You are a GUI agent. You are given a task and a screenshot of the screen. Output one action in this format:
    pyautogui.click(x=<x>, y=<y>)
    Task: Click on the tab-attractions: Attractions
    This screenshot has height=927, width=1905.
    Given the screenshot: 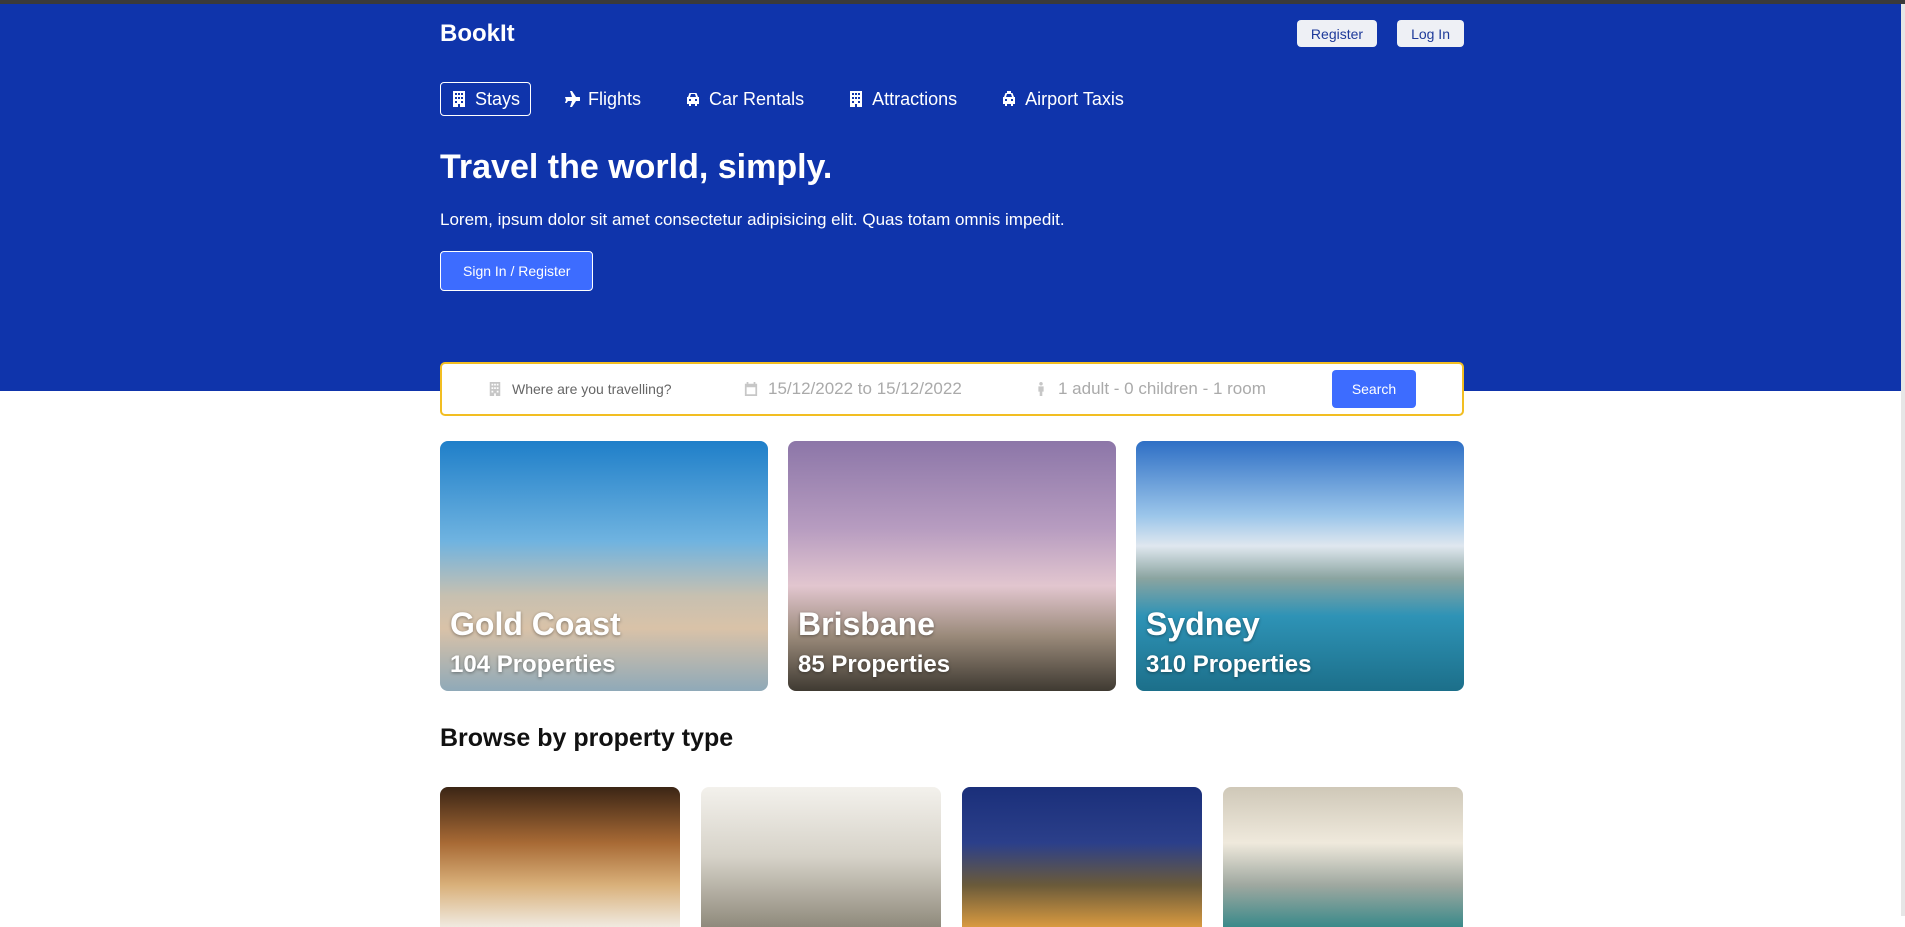 What is the action you would take?
    pyautogui.click(x=902, y=99)
    